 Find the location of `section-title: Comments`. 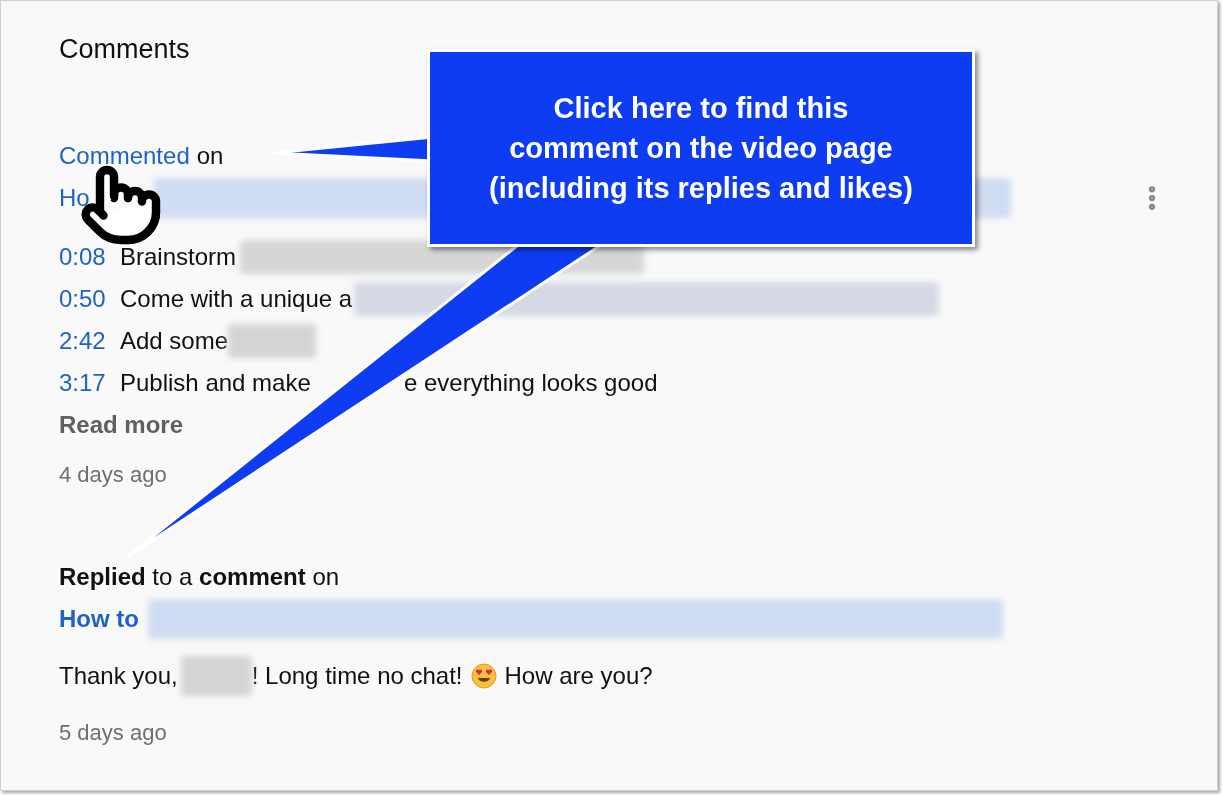

section-title: Comments is located at coordinates (125, 49).